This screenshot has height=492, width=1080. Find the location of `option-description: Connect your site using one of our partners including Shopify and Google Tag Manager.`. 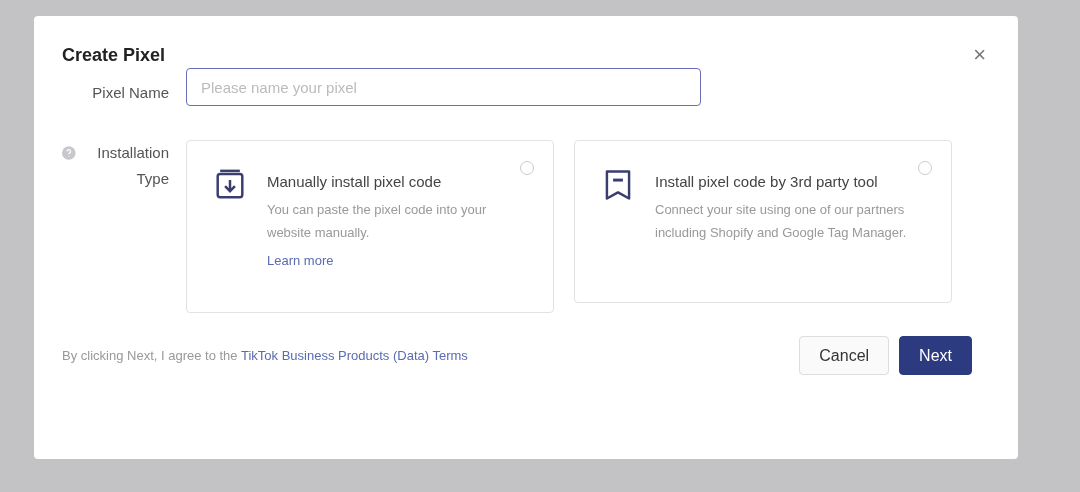

option-description: Connect your site using one of our partners including Shopify and Google Tag Manager. is located at coordinates (781, 221).